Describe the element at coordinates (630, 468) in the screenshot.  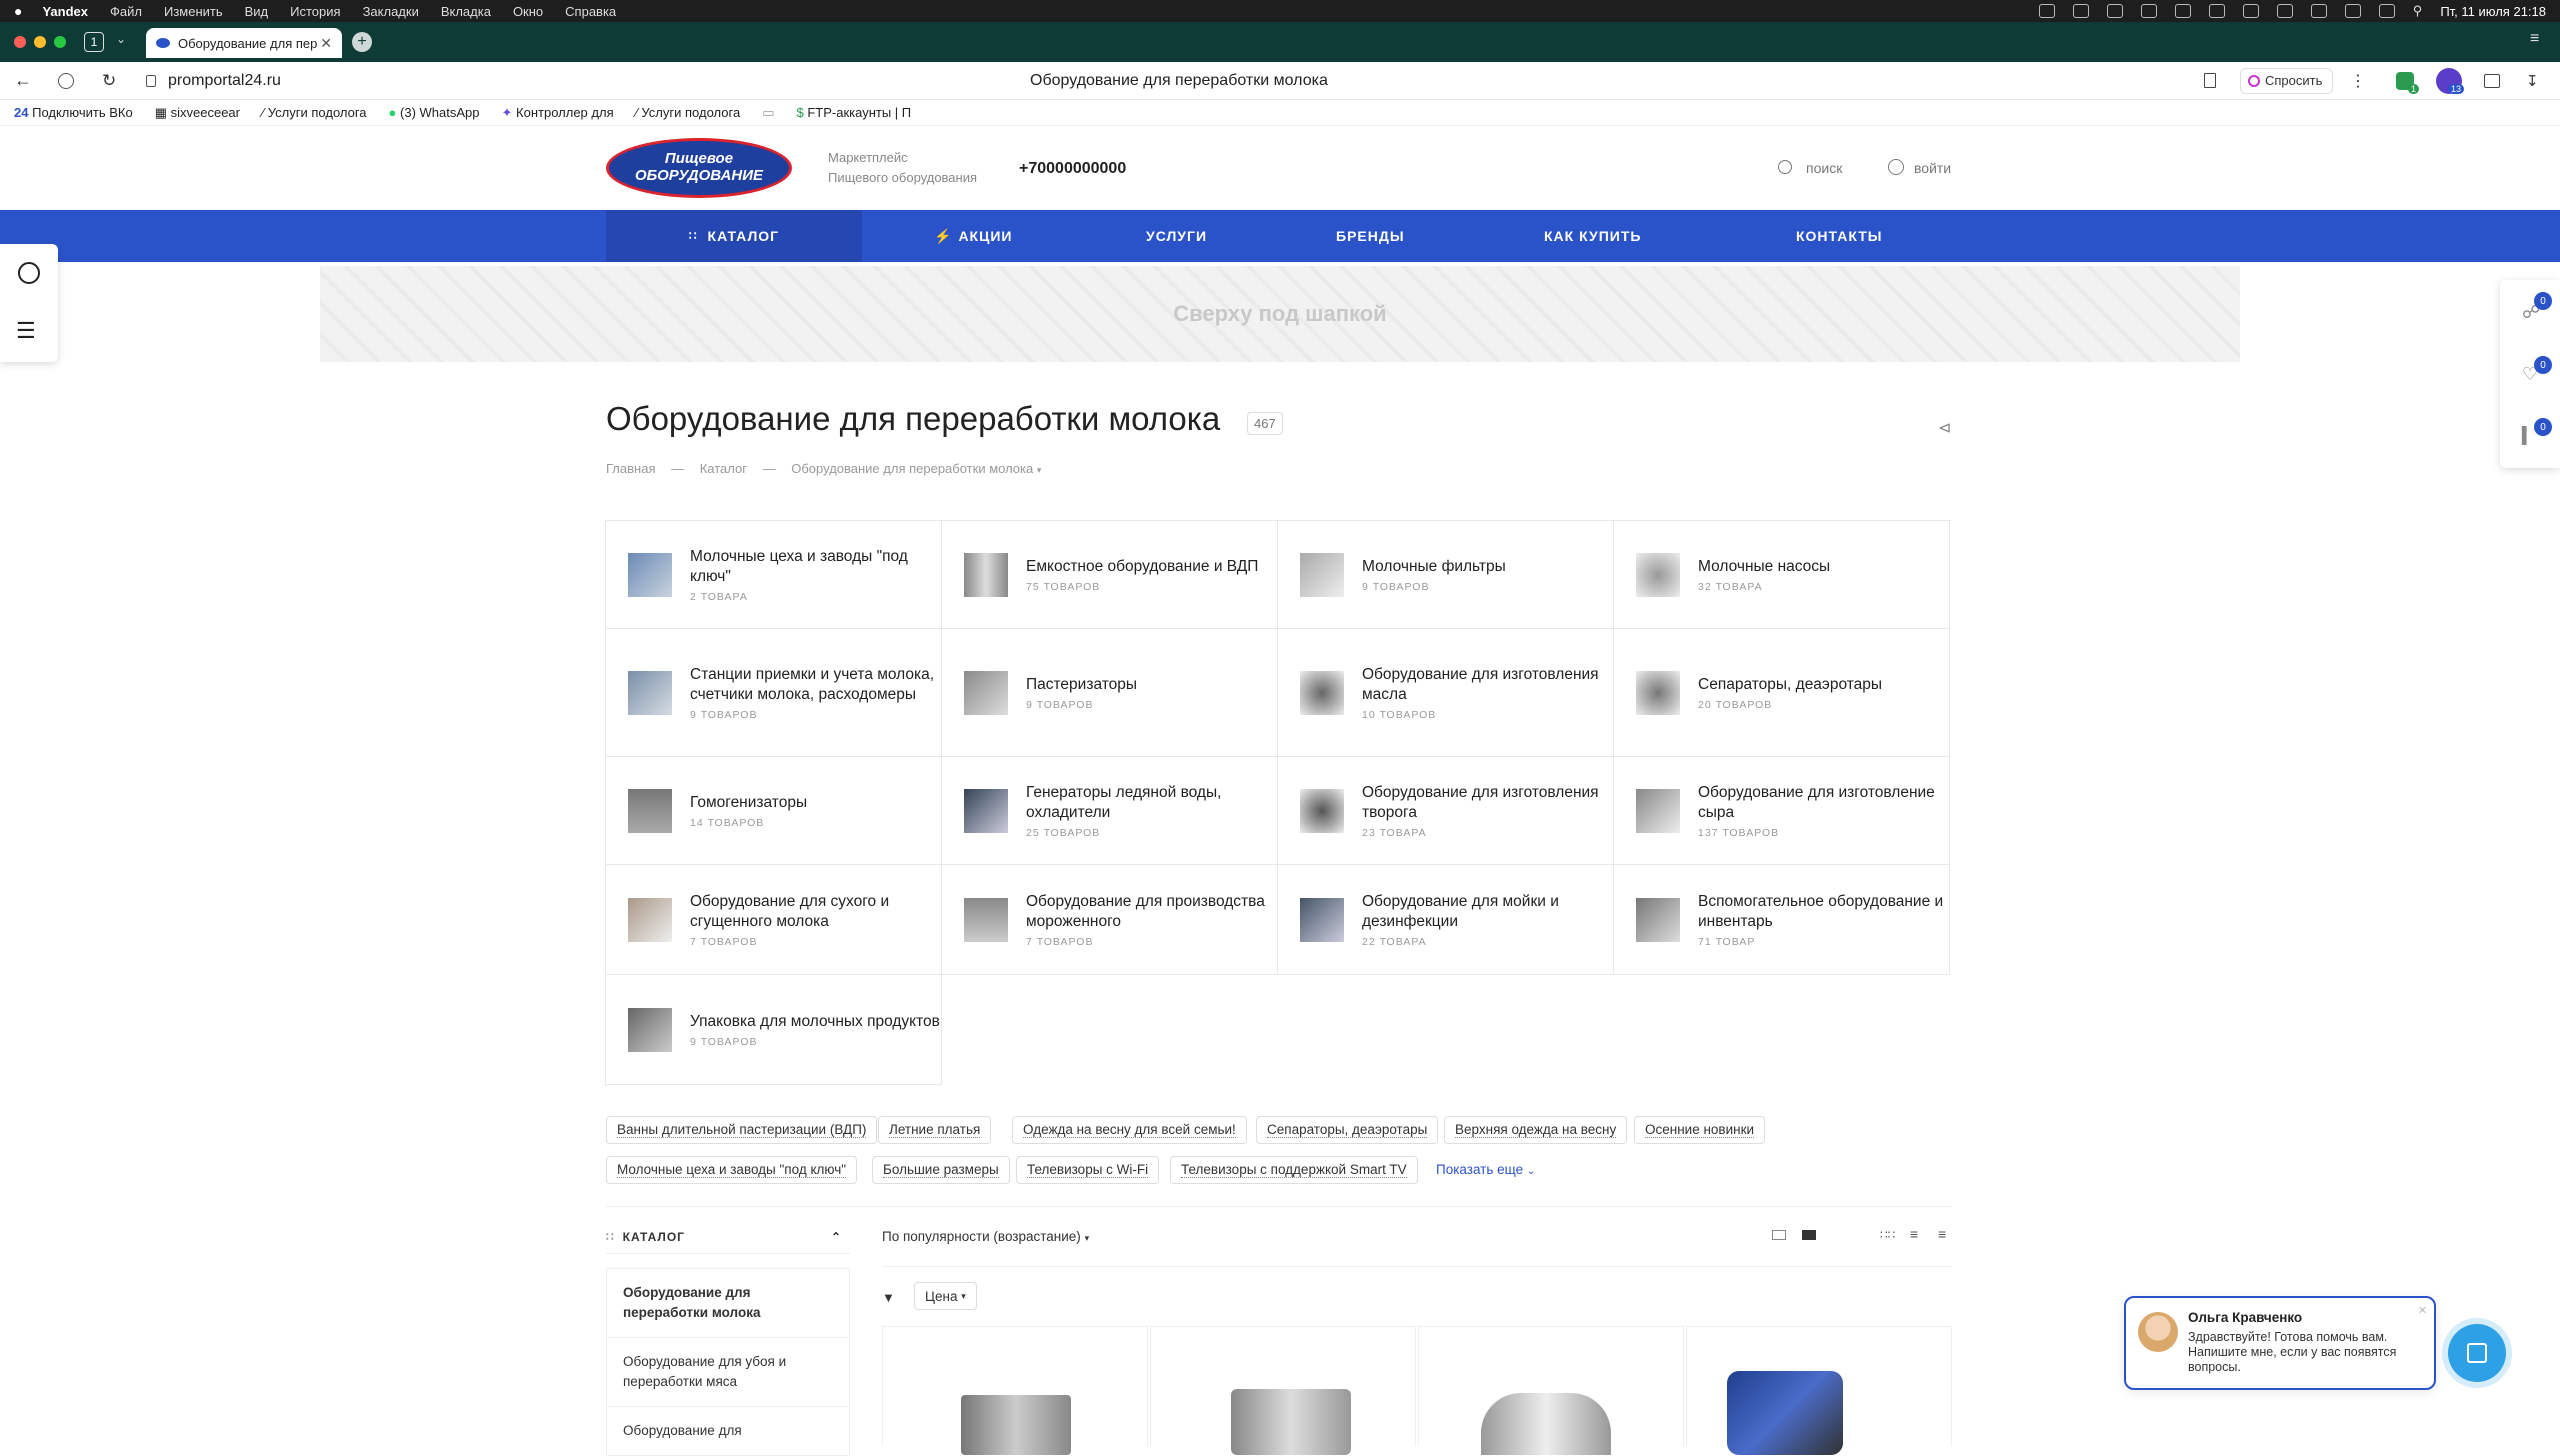
I see `breadcrumb-item: Главная` at that location.